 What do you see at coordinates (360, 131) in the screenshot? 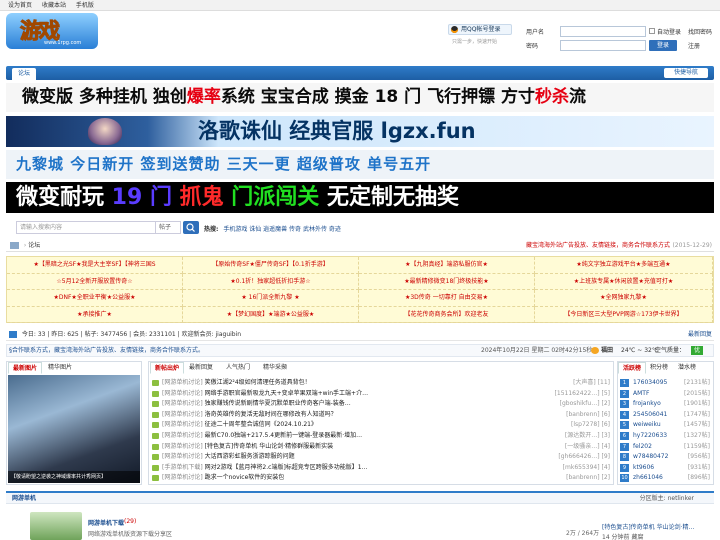
I see `banner-ad-2: 洛歌诛仙 经典官服 lgzx.fun` at bounding box center [360, 131].